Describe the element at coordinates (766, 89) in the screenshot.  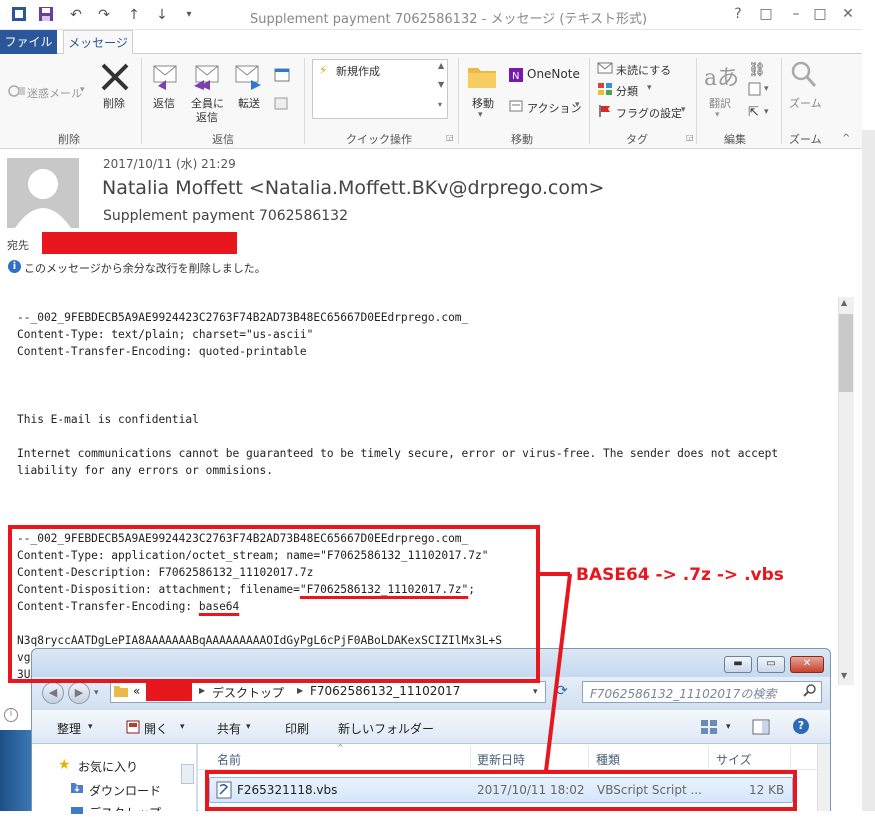
I see `related-dropdown-icon: ▾` at that location.